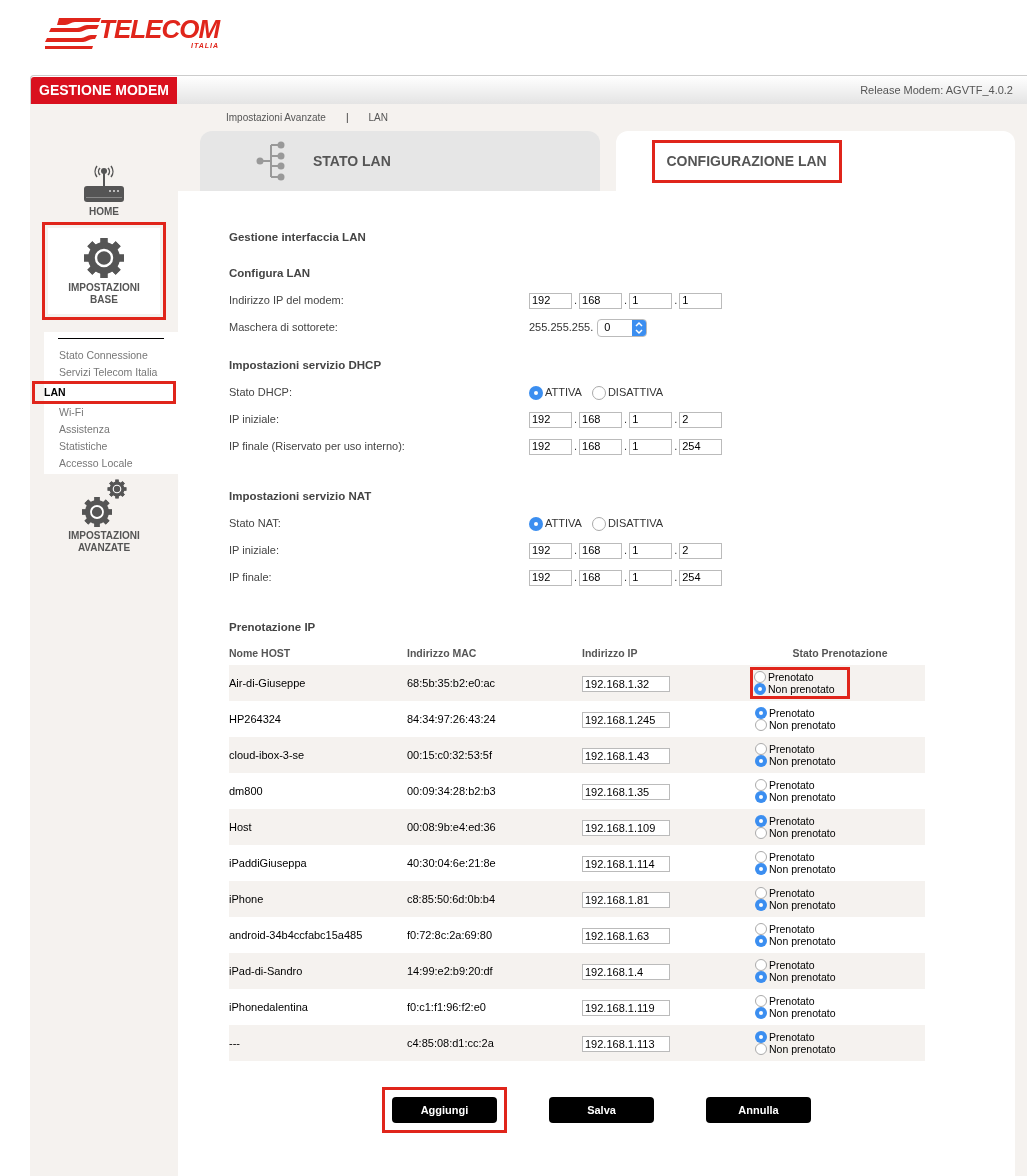 This screenshot has height=1176, width=1027. What do you see at coordinates (626, 900) in the screenshot?
I see `ip-address-field: 192.168.1.81` at bounding box center [626, 900].